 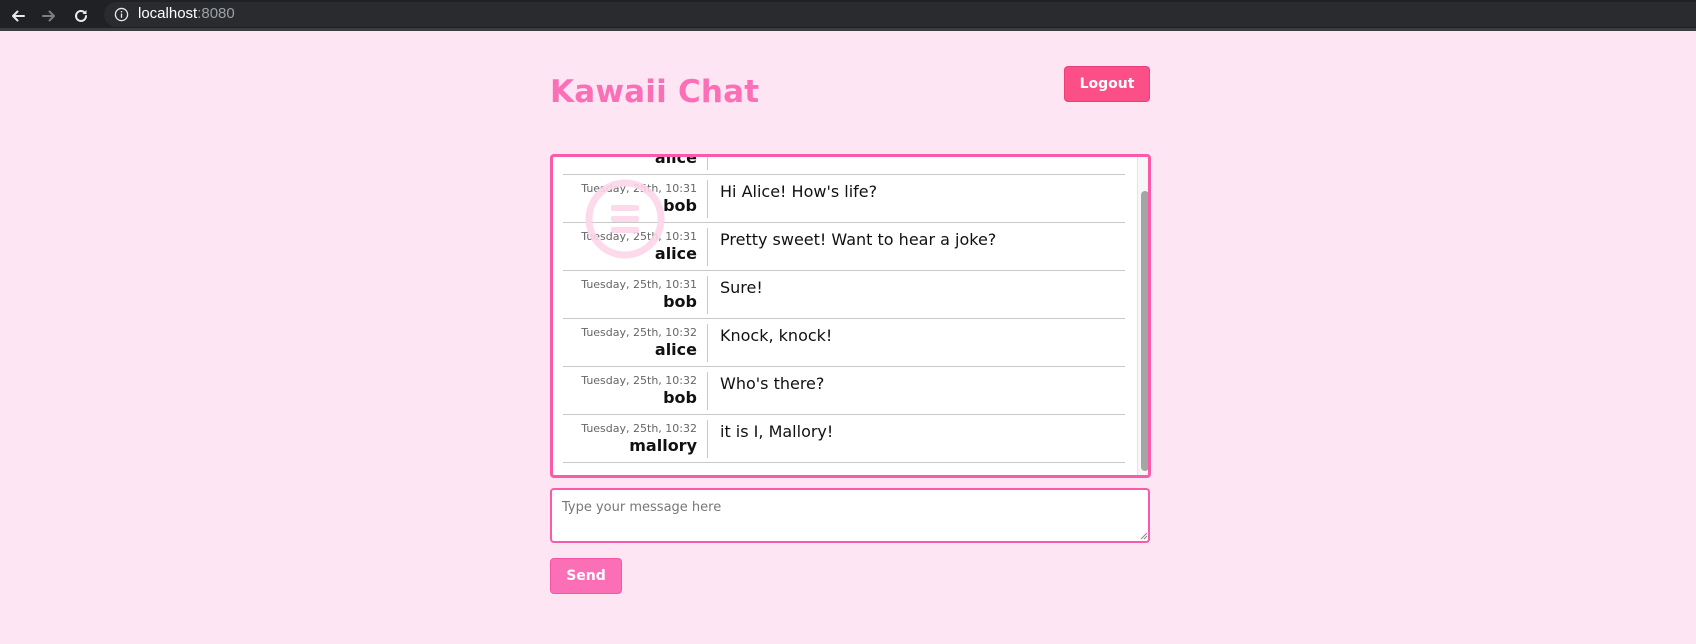 What do you see at coordinates (216, 13) in the screenshot?
I see `url-port: :8080` at bounding box center [216, 13].